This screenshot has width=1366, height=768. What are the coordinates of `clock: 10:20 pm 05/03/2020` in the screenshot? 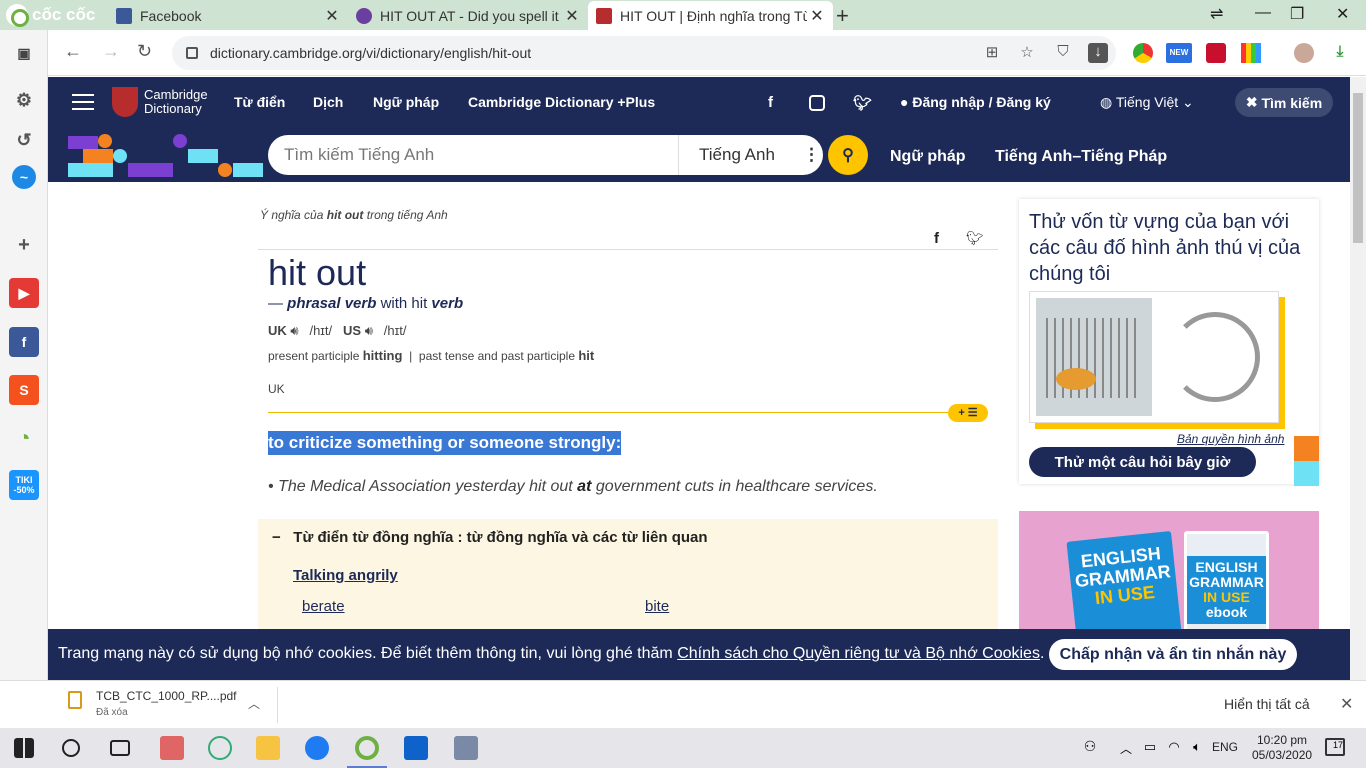 It's located at (1282, 748).